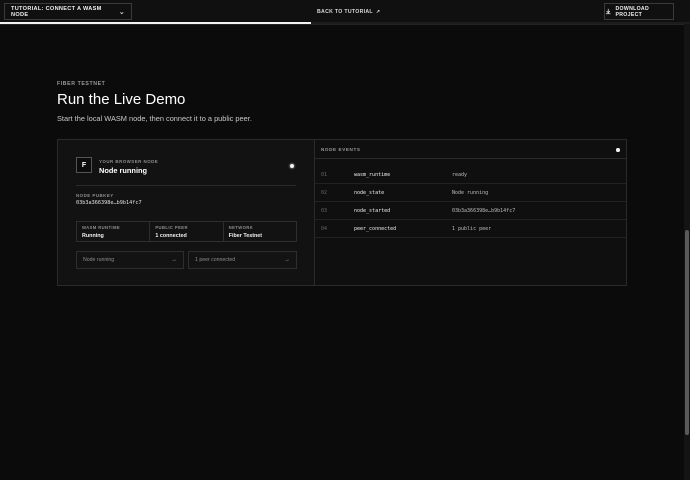 The height and width of the screenshot is (480, 690). What do you see at coordinates (155, 23) in the screenshot?
I see `tutorial-progress-fill` at bounding box center [155, 23].